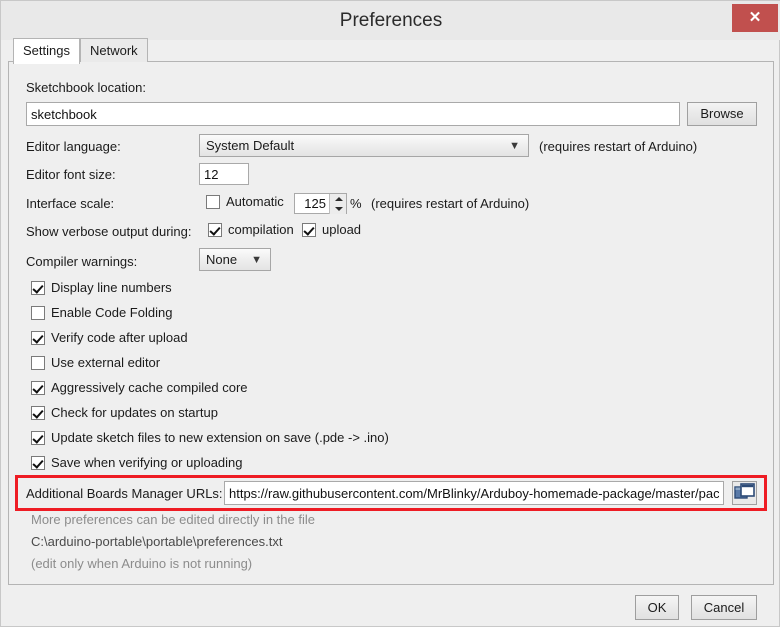 The width and height of the screenshot is (780, 627). What do you see at coordinates (109, 231) in the screenshot?
I see `verbose-output-label: Show verbose output during:` at bounding box center [109, 231].